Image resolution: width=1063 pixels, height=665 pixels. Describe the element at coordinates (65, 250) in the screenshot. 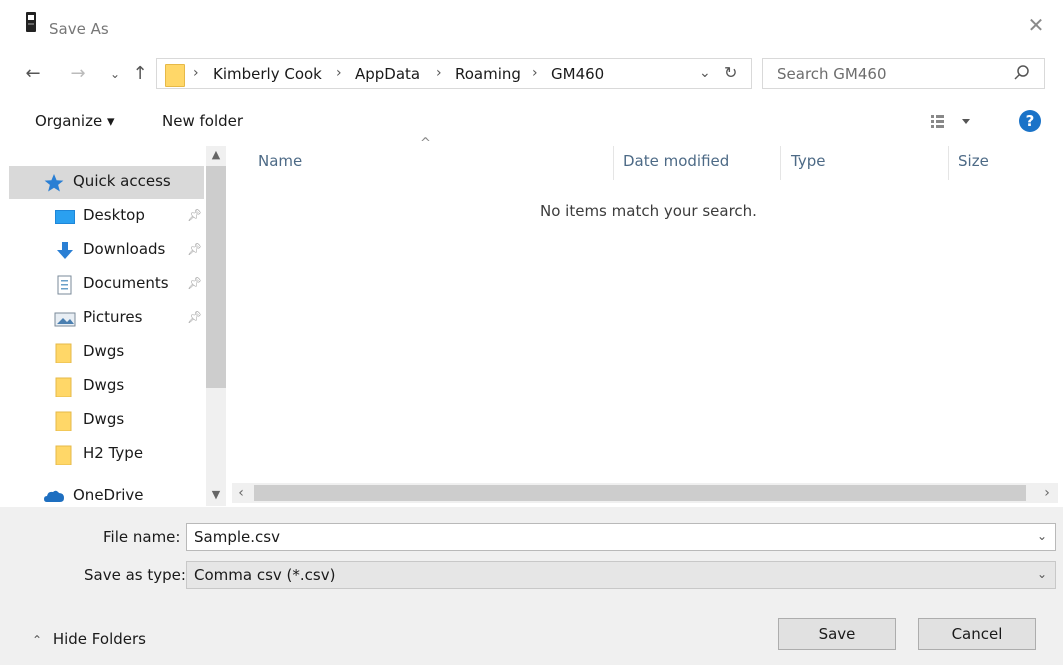

I see `download-icon` at that location.